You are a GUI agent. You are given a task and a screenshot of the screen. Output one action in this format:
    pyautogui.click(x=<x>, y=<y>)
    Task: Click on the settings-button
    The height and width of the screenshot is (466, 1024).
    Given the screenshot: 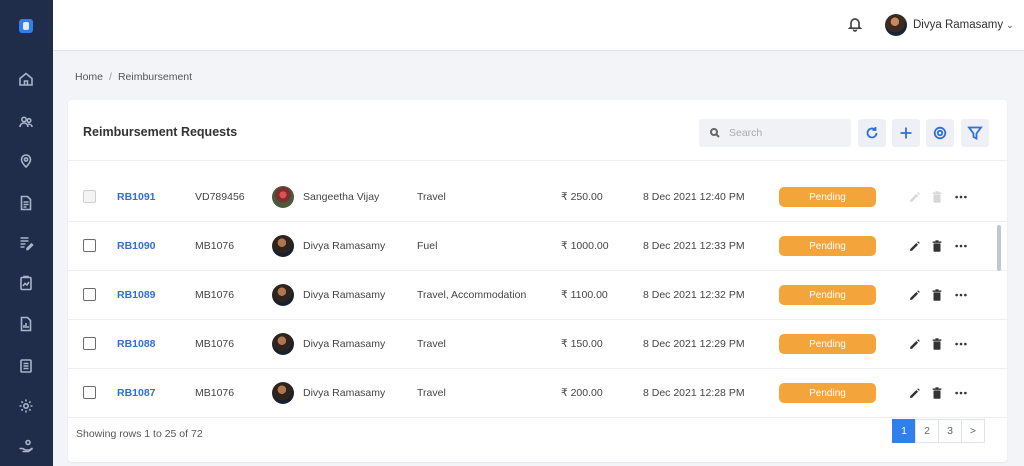 What is the action you would take?
    pyautogui.click(x=940, y=133)
    